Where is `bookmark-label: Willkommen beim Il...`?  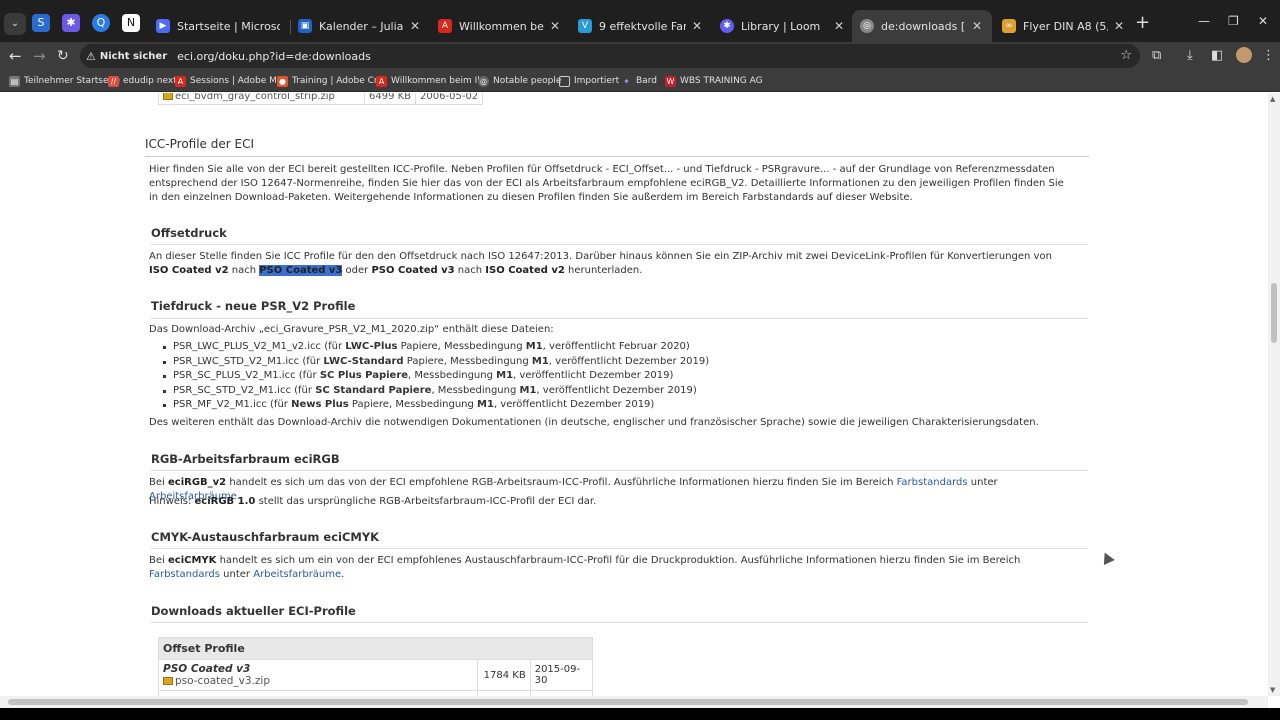 bookmark-label: Willkommen beim Il... is located at coordinates (440, 81).